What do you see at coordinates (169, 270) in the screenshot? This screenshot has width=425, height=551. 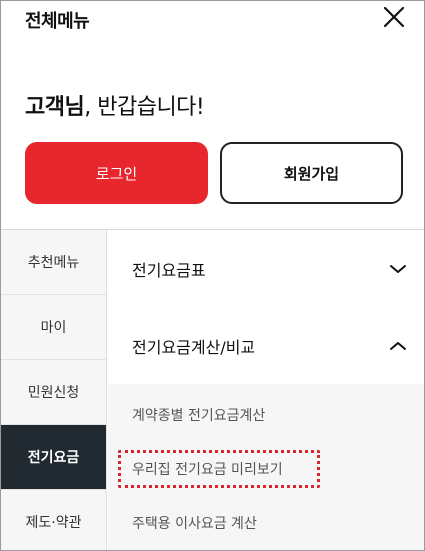 I see `category-label: 전기요금표` at bounding box center [169, 270].